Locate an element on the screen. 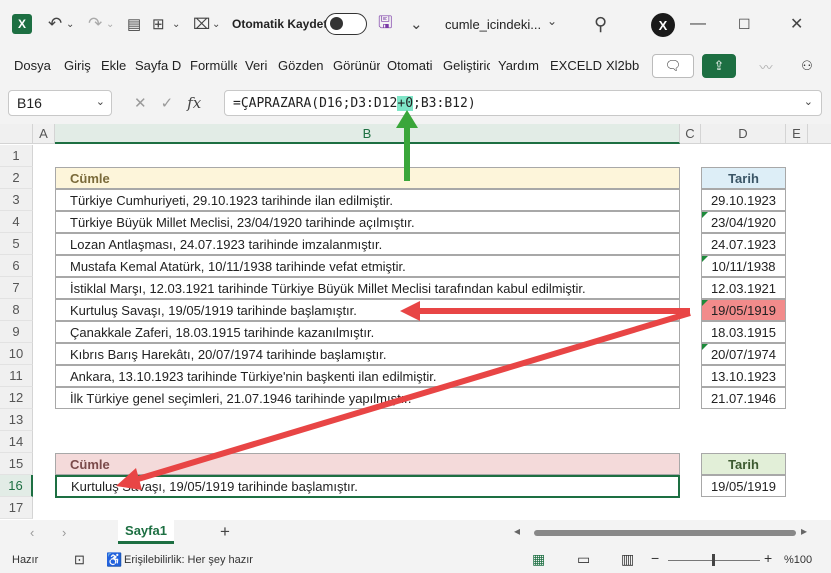  formula-input: =ÇAPRAZARA(D16;D3:D12+0;B3:B12) ⌄ is located at coordinates (523, 103).